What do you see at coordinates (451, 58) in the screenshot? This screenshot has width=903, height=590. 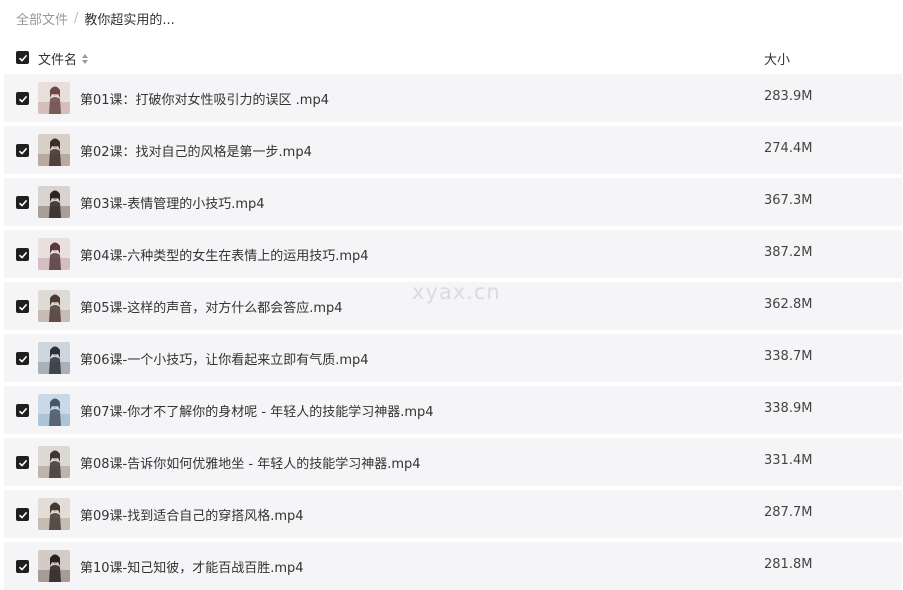 I see `file-list-header: 文件名 大小` at bounding box center [451, 58].